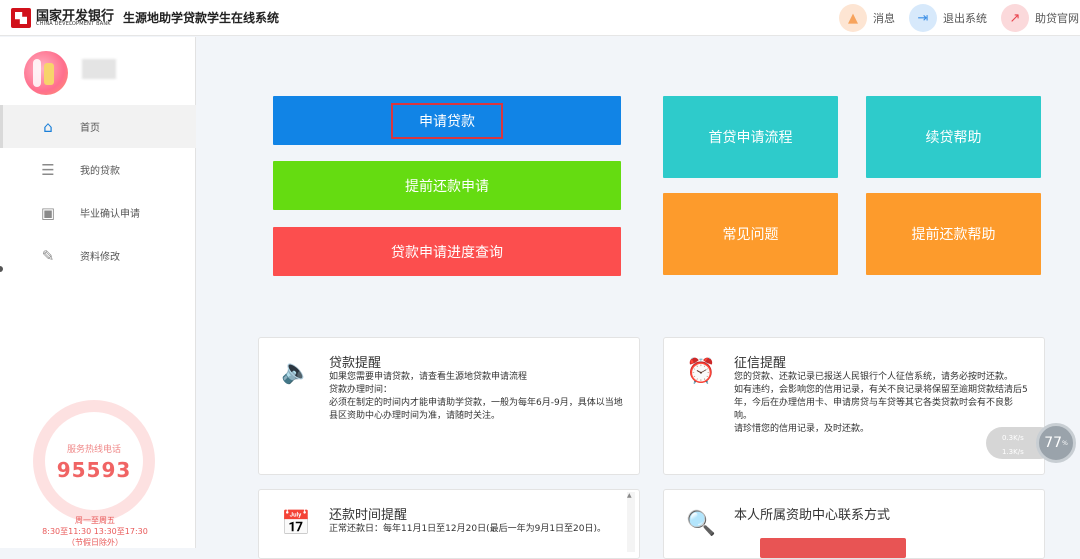 The height and width of the screenshot is (559, 1080). I want to click on card-scrollbar, so click(631, 522).